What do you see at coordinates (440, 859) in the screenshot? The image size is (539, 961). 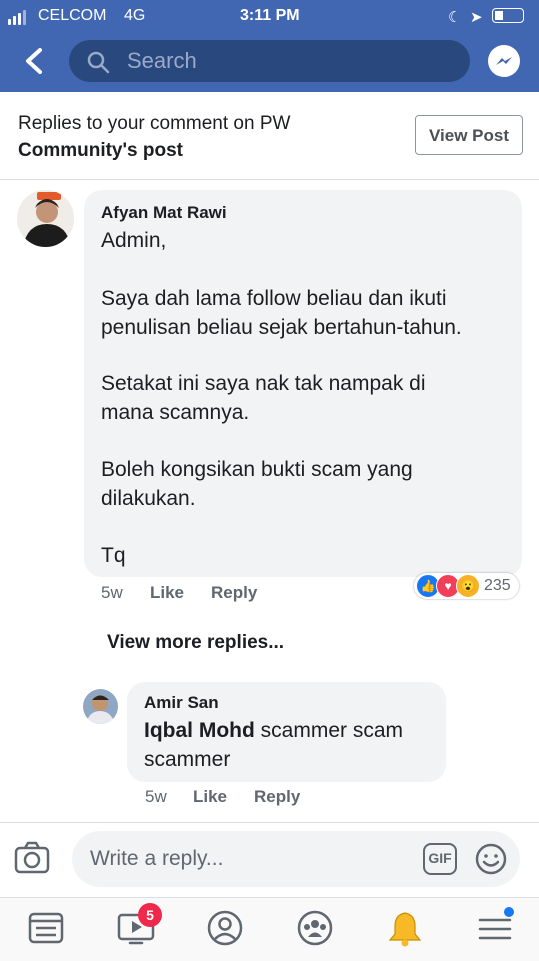 I see `gif-button: GIF` at bounding box center [440, 859].